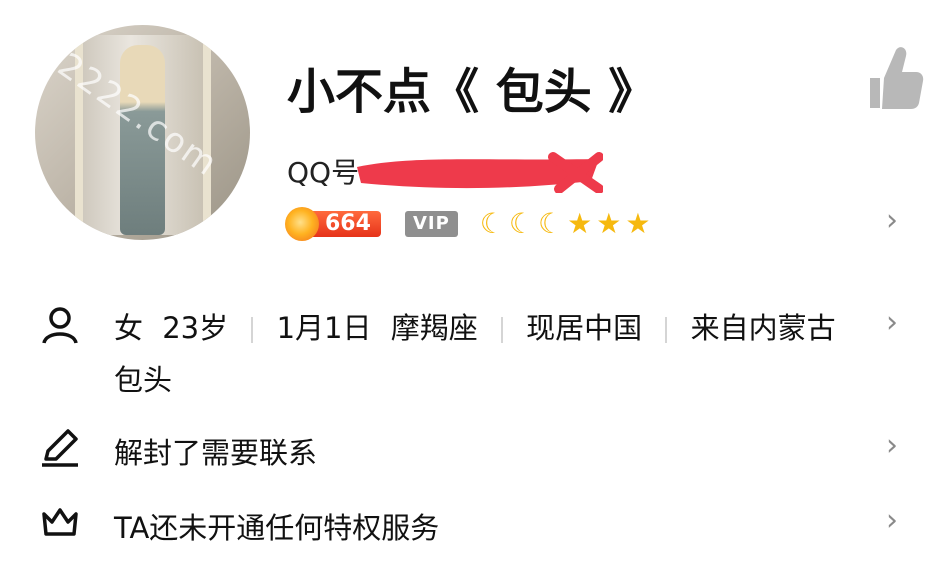  I want to click on badge-row: 664 VIP ☾ ☾ ☾ ★ ★ ★, so click(467, 224).